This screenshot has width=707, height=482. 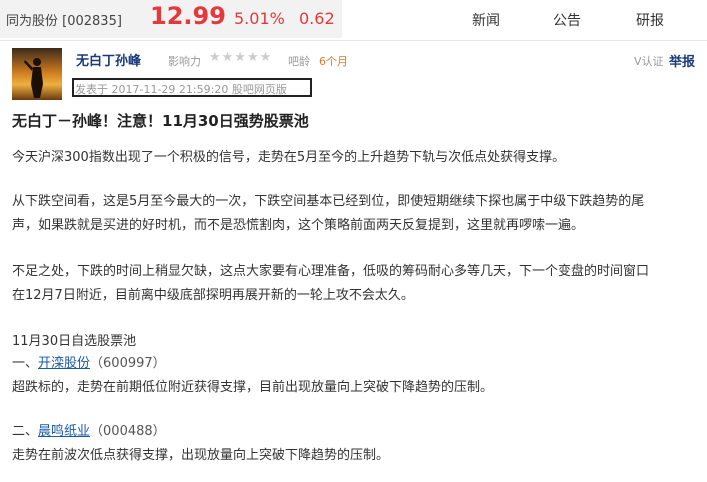 I want to click on pick-1-title: 一、开滦股份（600997）, so click(x=89, y=361).